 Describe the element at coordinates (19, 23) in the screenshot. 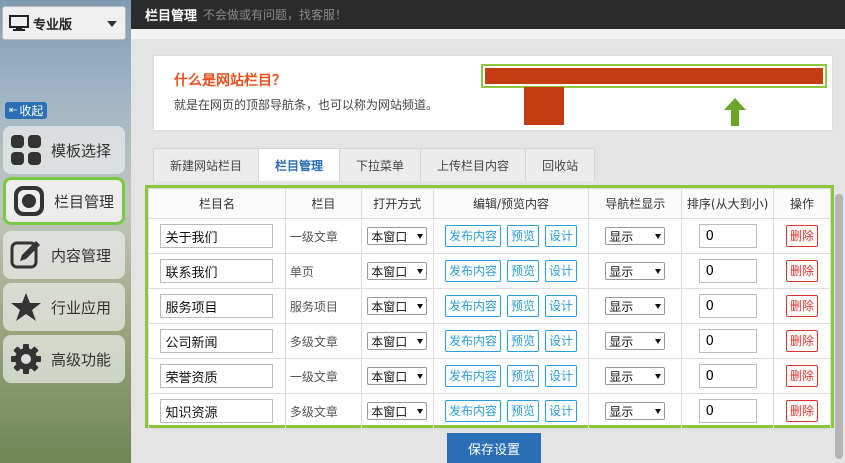

I see `monitor-icon` at that location.